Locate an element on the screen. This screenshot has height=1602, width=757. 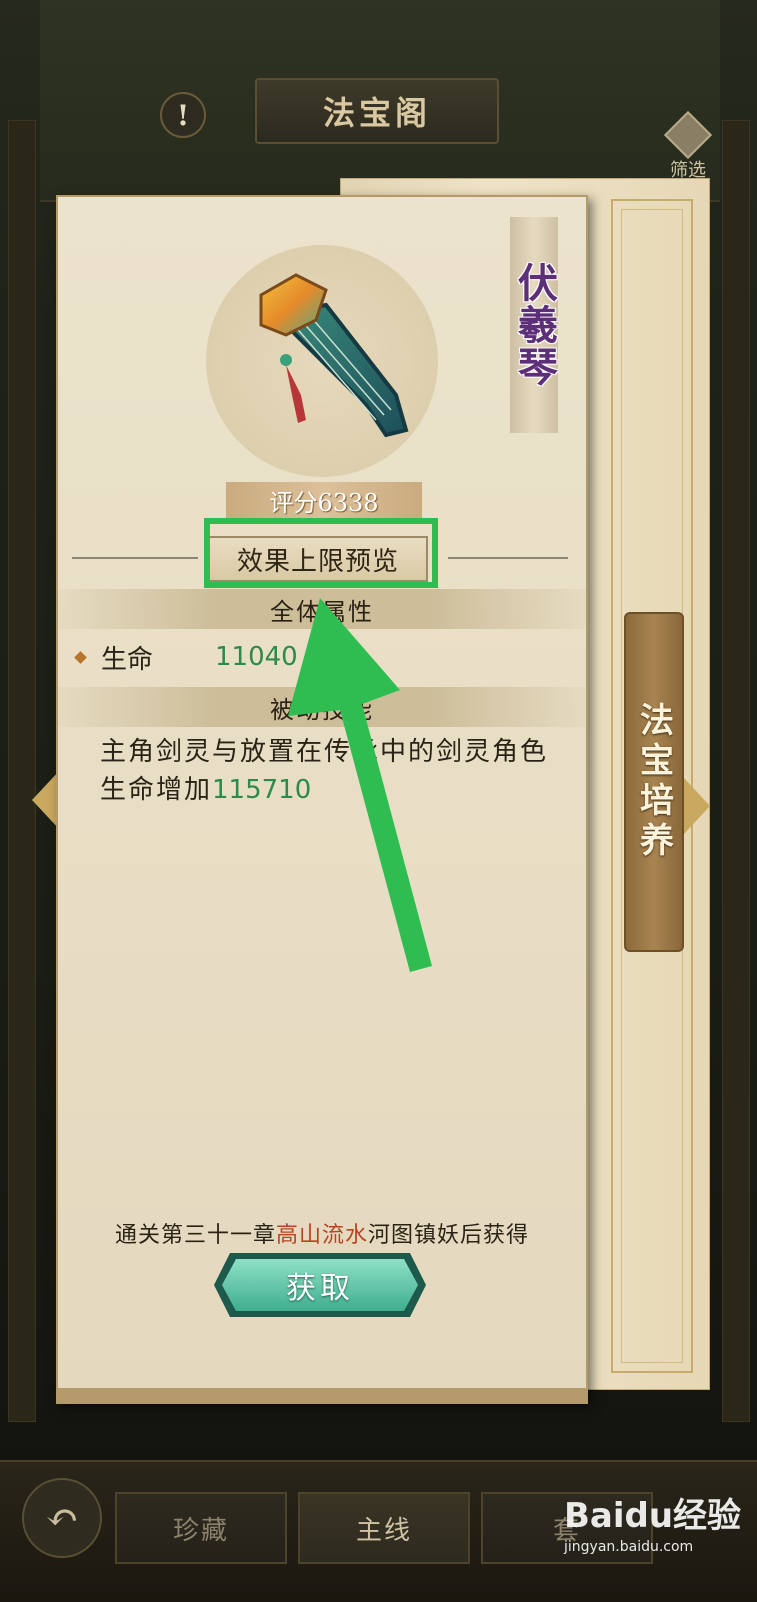
attributes-section-title: 全体属性 is located at coordinates (322, 609).